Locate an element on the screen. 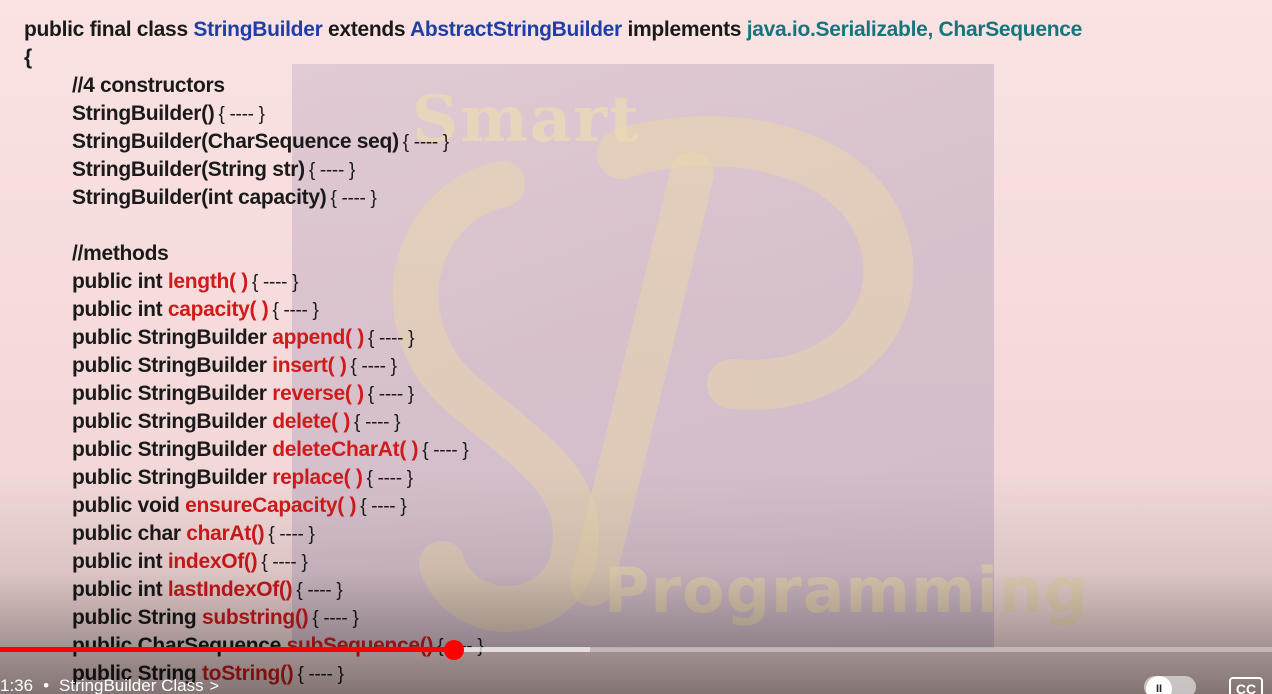 The height and width of the screenshot is (694, 1272). chevron-right-icon: > is located at coordinates (214, 685).